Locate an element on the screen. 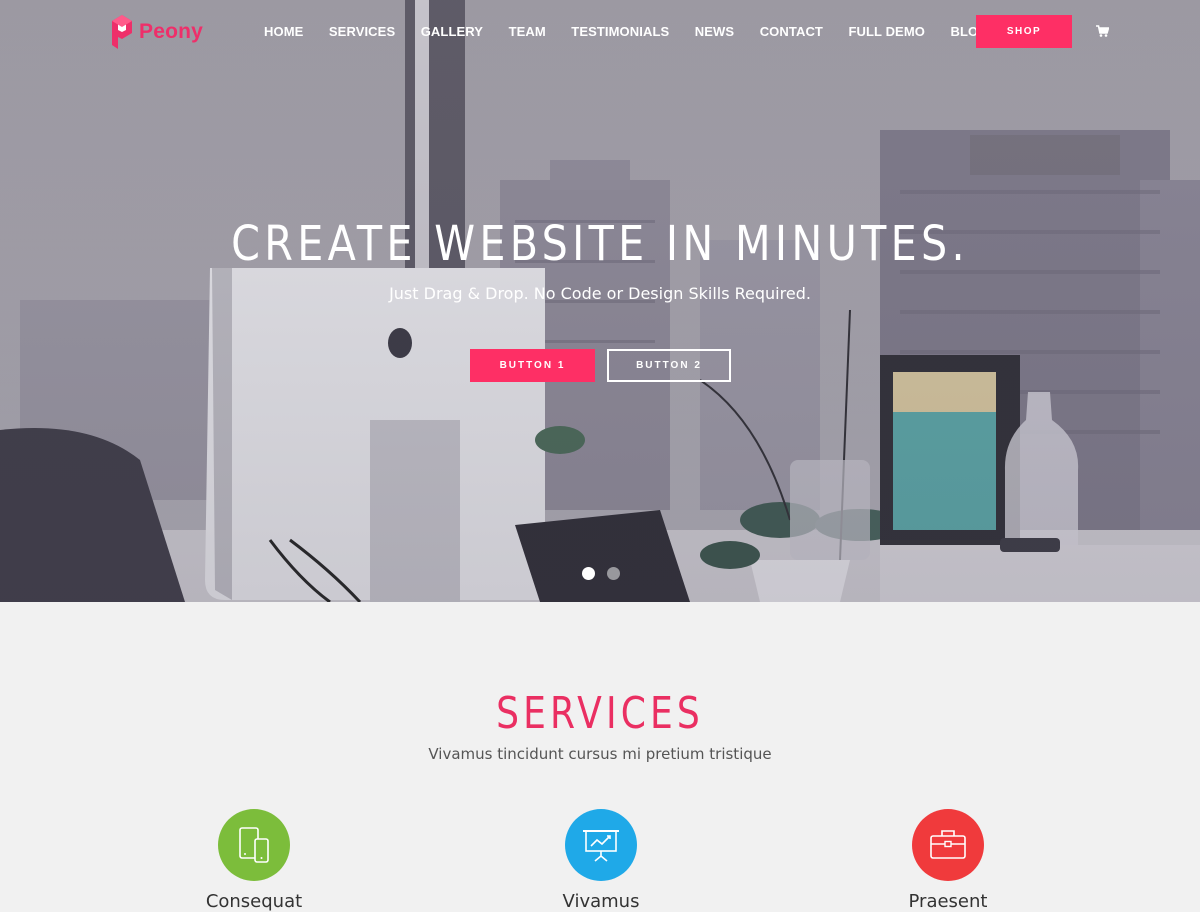  nav-team: TEAM is located at coordinates (527, 31).